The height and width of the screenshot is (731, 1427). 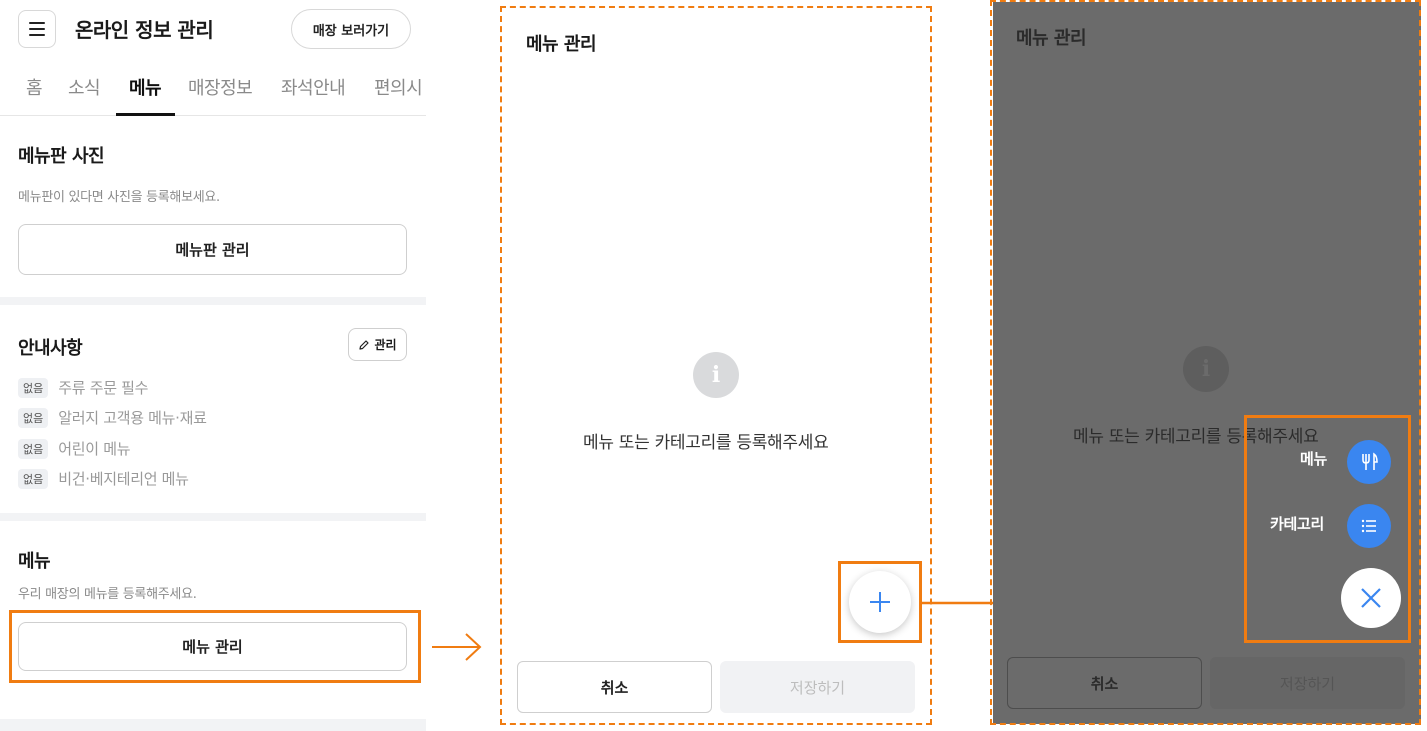 What do you see at coordinates (220, 87) in the screenshot?
I see `tab-store-info: 매장정보` at bounding box center [220, 87].